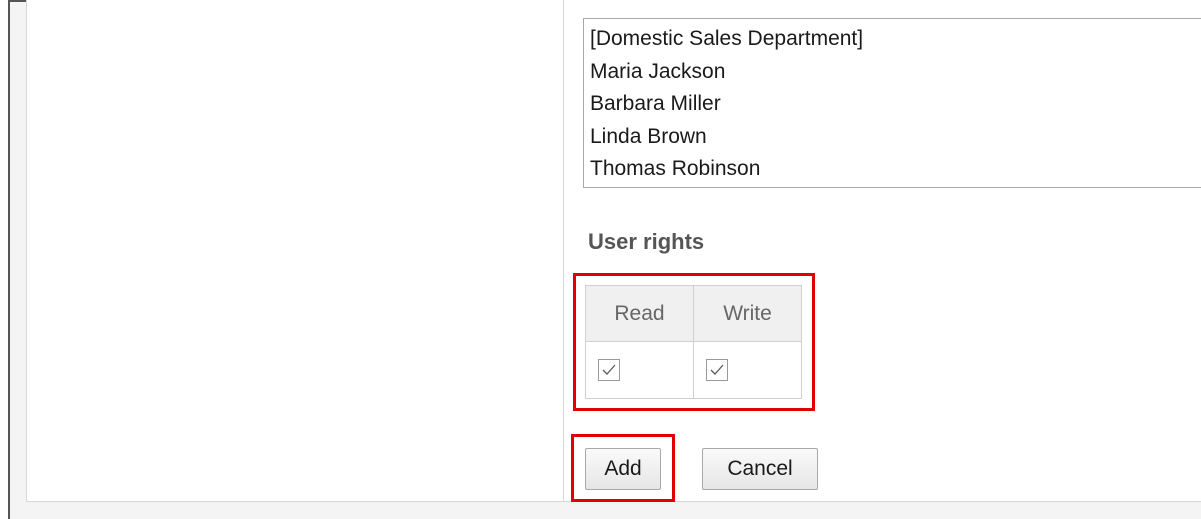 The width and height of the screenshot is (1201, 519). What do you see at coordinates (895, 169) in the screenshot?
I see `list-item: Thomas Robinson` at bounding box center [895, 169].